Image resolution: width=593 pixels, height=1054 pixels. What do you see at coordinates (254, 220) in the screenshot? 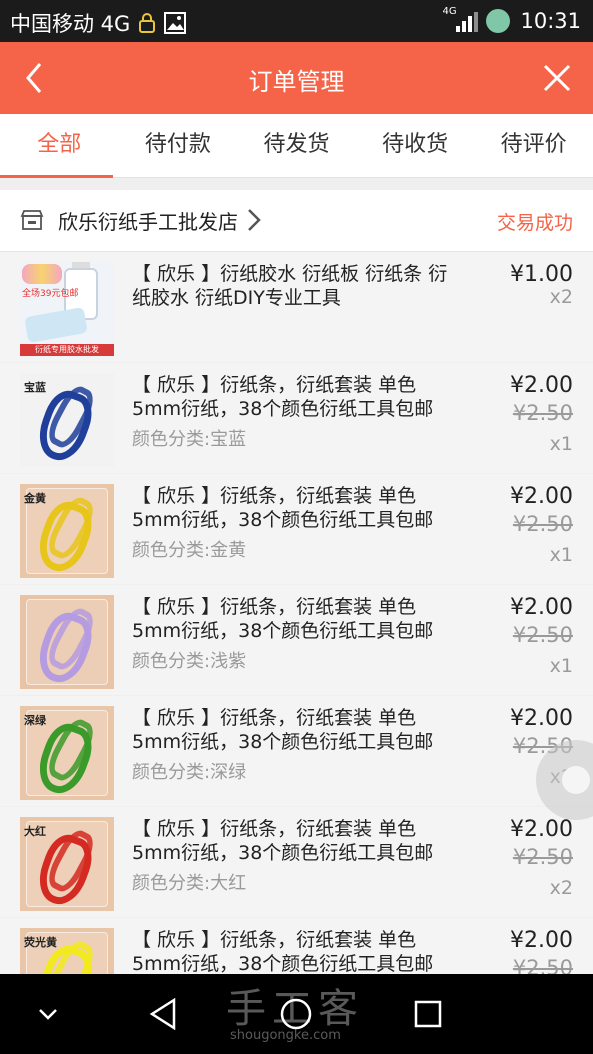
I see `chevron-right-icon` at bounding box center [254, 220].